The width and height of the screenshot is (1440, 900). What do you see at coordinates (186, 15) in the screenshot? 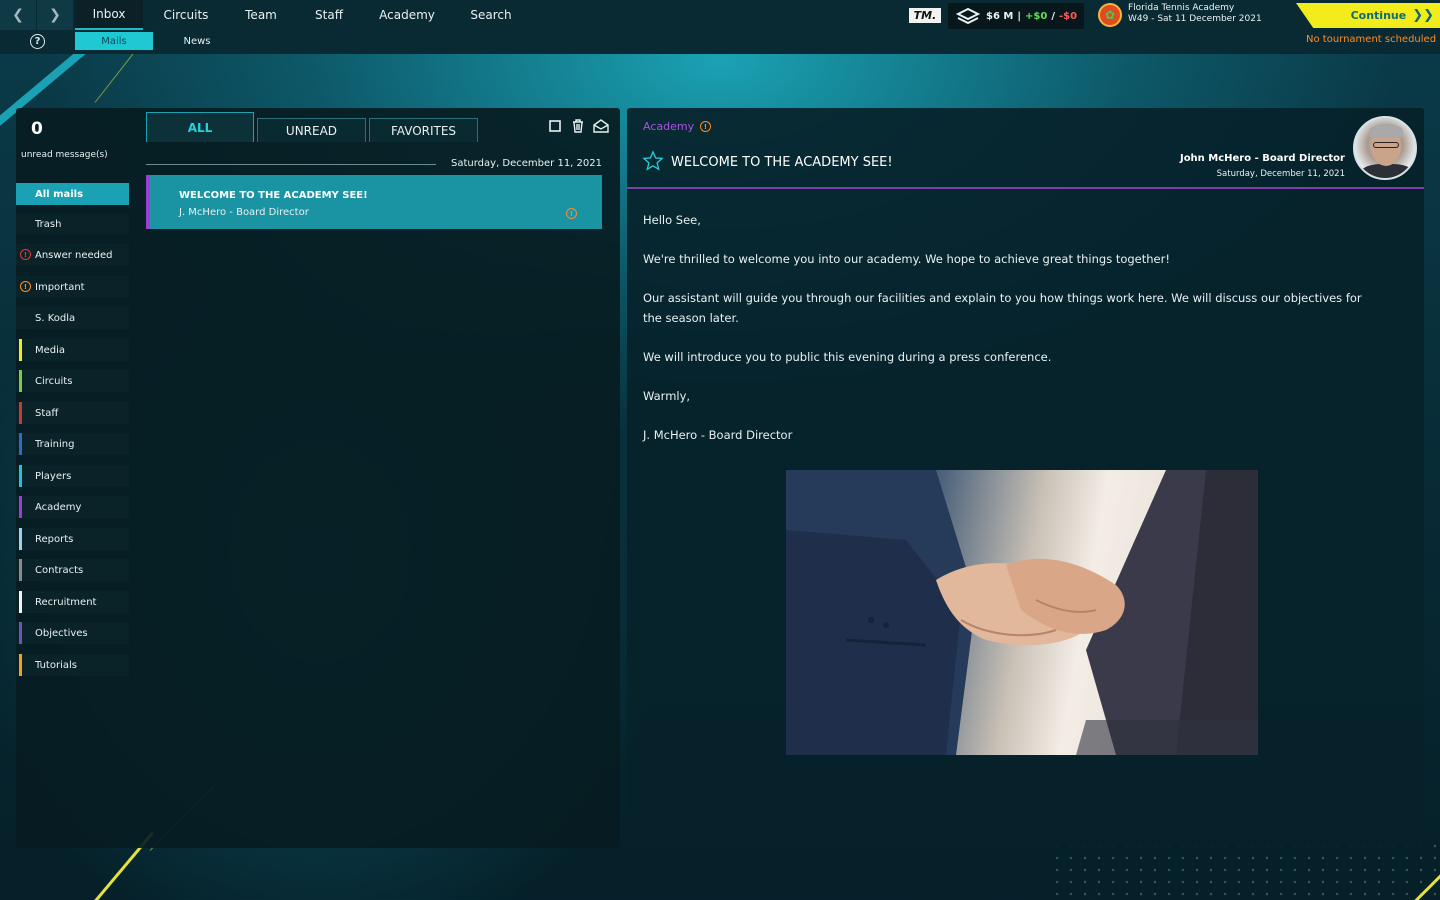
I see `tab-circuits: Circuits` at bounding box center [186, 15].